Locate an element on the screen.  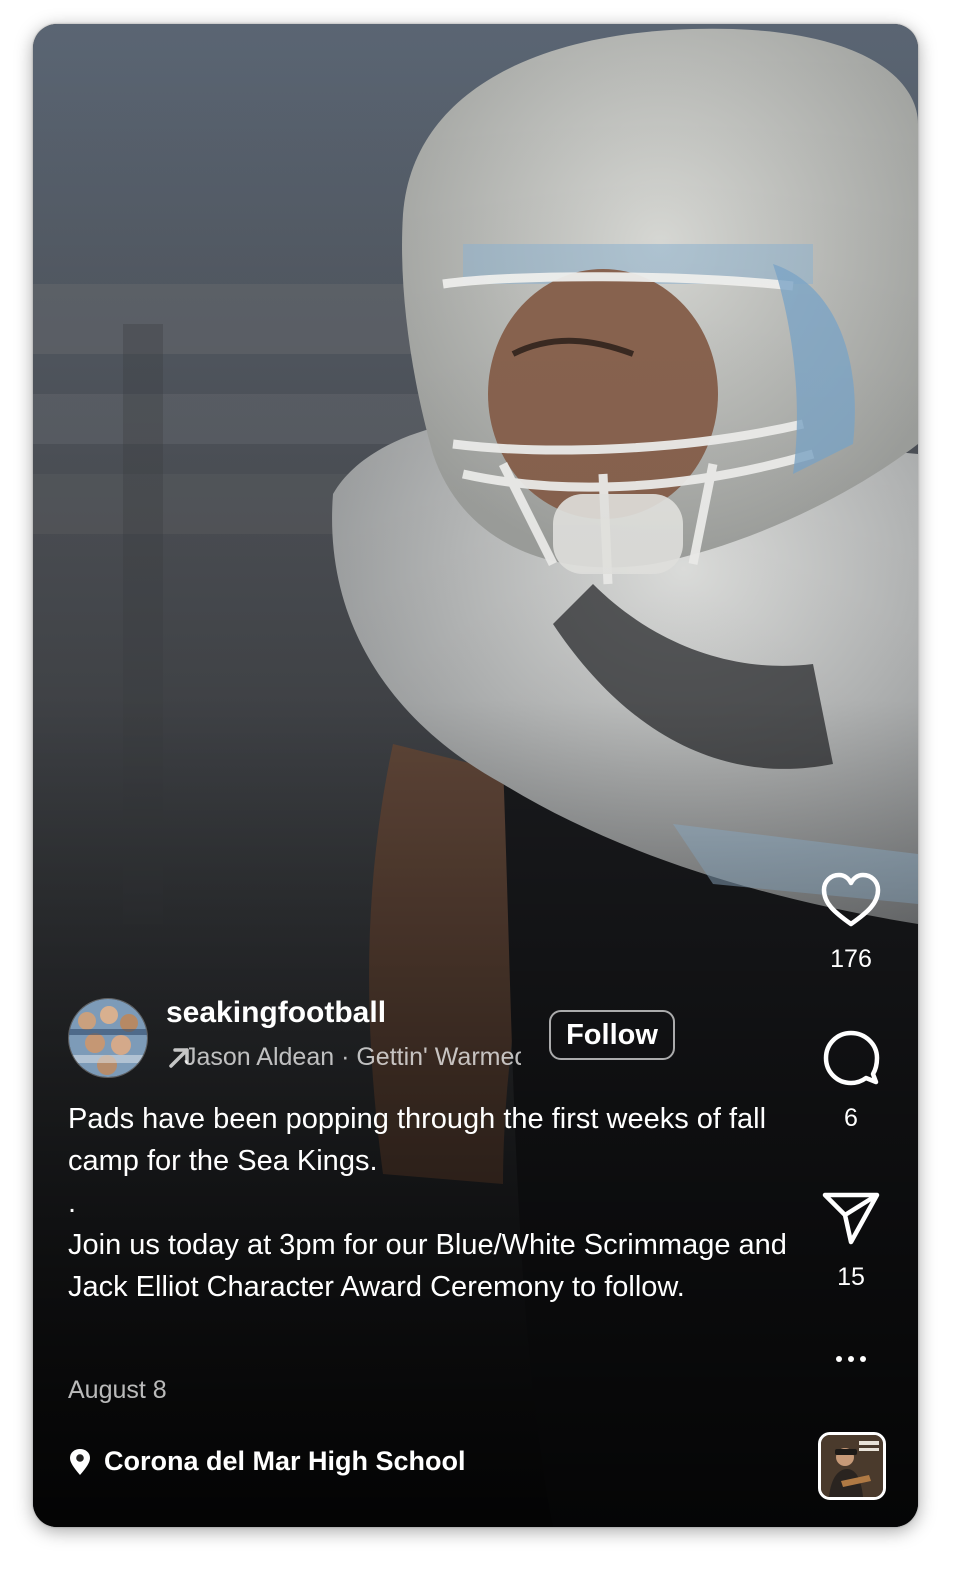
caption-line: . is located at coordinates (72, 1203).